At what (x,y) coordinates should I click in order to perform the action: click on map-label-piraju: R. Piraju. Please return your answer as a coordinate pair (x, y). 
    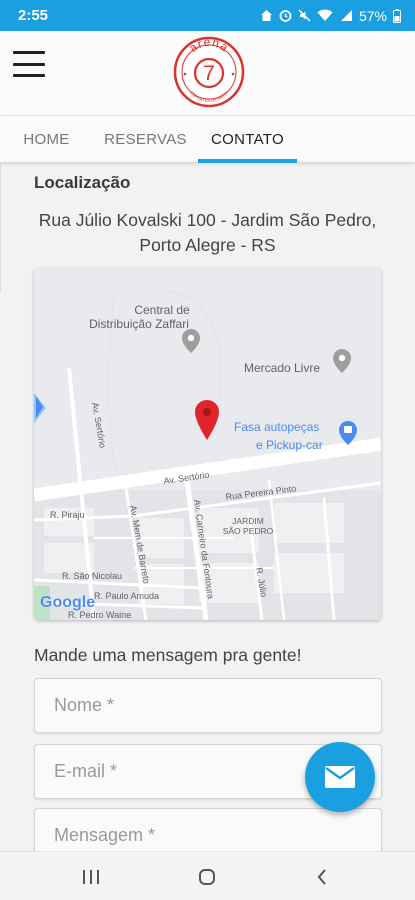
    Looking at the image, I should click on (67, 515).